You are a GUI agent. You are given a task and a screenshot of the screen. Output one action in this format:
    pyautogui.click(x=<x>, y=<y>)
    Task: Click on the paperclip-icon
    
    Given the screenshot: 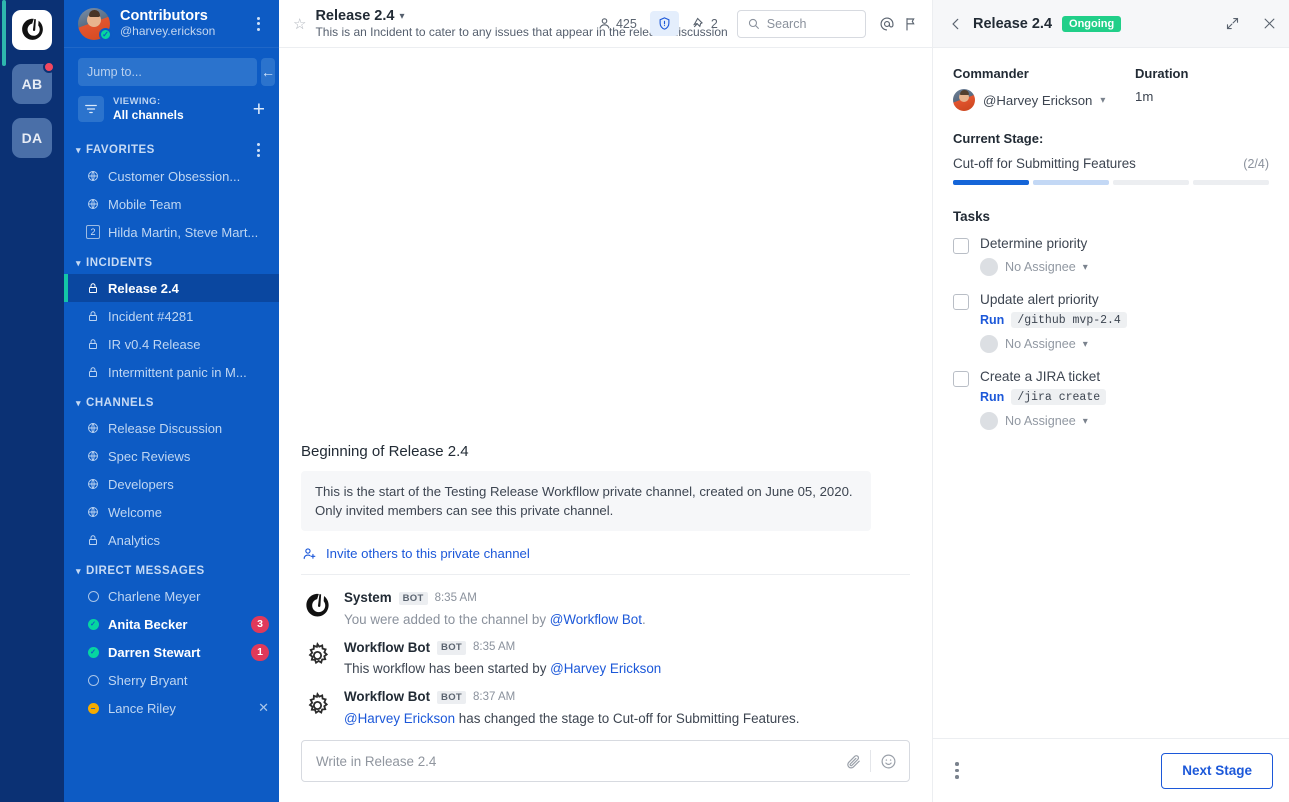 What is the action you would take?
    pyautogui.click(x=853, y=761)
    